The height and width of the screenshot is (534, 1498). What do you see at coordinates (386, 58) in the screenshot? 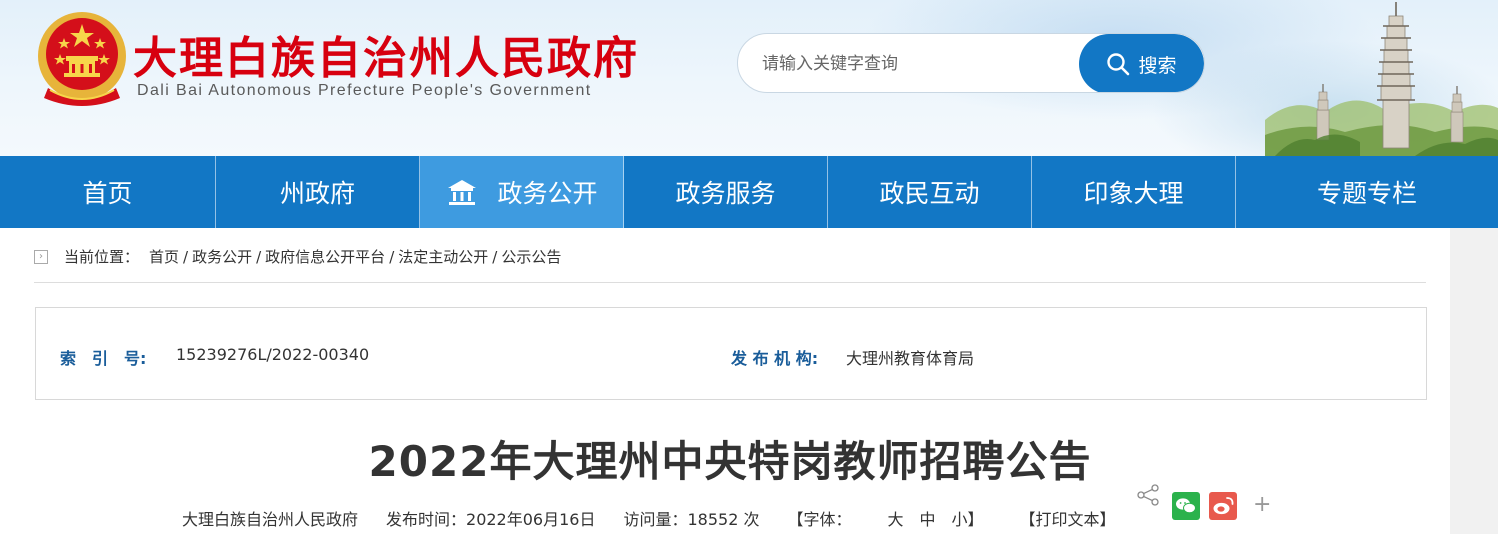
I see `site-title: 大理白族自治州人民政府` at bounding box center [386, 58].